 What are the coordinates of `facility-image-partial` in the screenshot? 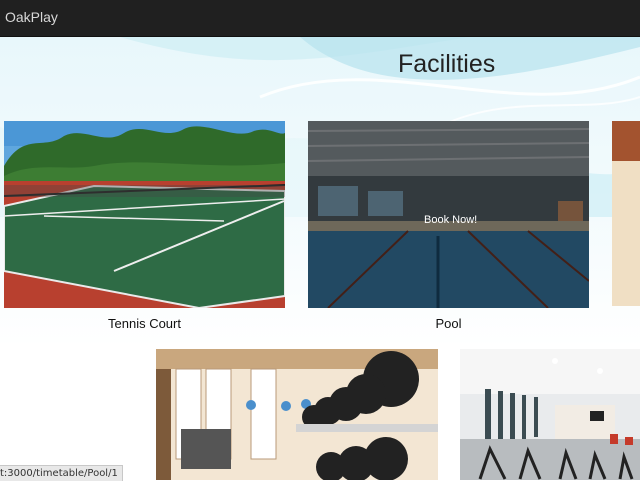 It's located at (626, 213).